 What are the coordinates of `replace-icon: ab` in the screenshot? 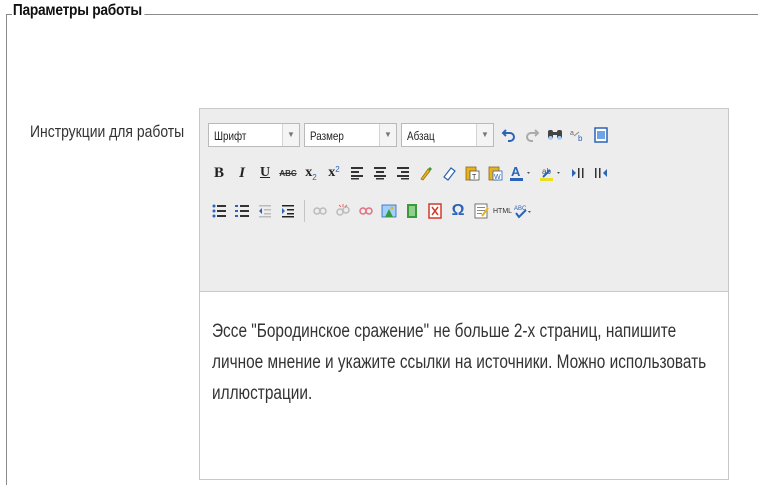 It's located at (578, 135).